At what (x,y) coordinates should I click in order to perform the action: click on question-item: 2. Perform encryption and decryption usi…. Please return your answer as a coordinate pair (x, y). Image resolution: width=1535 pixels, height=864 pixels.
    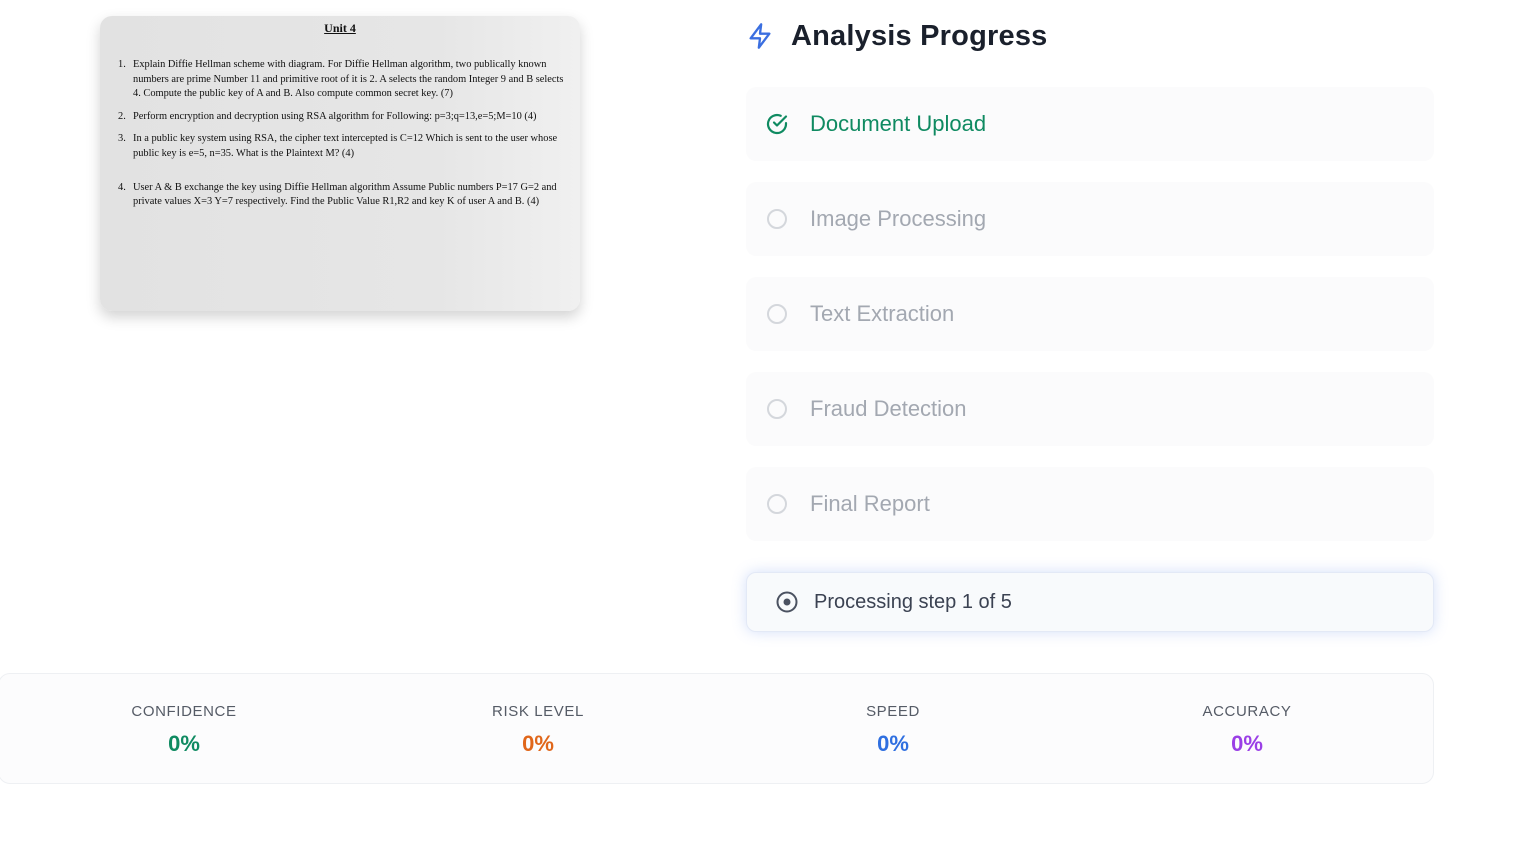
    Looking at the image, I should click on (342, 117).